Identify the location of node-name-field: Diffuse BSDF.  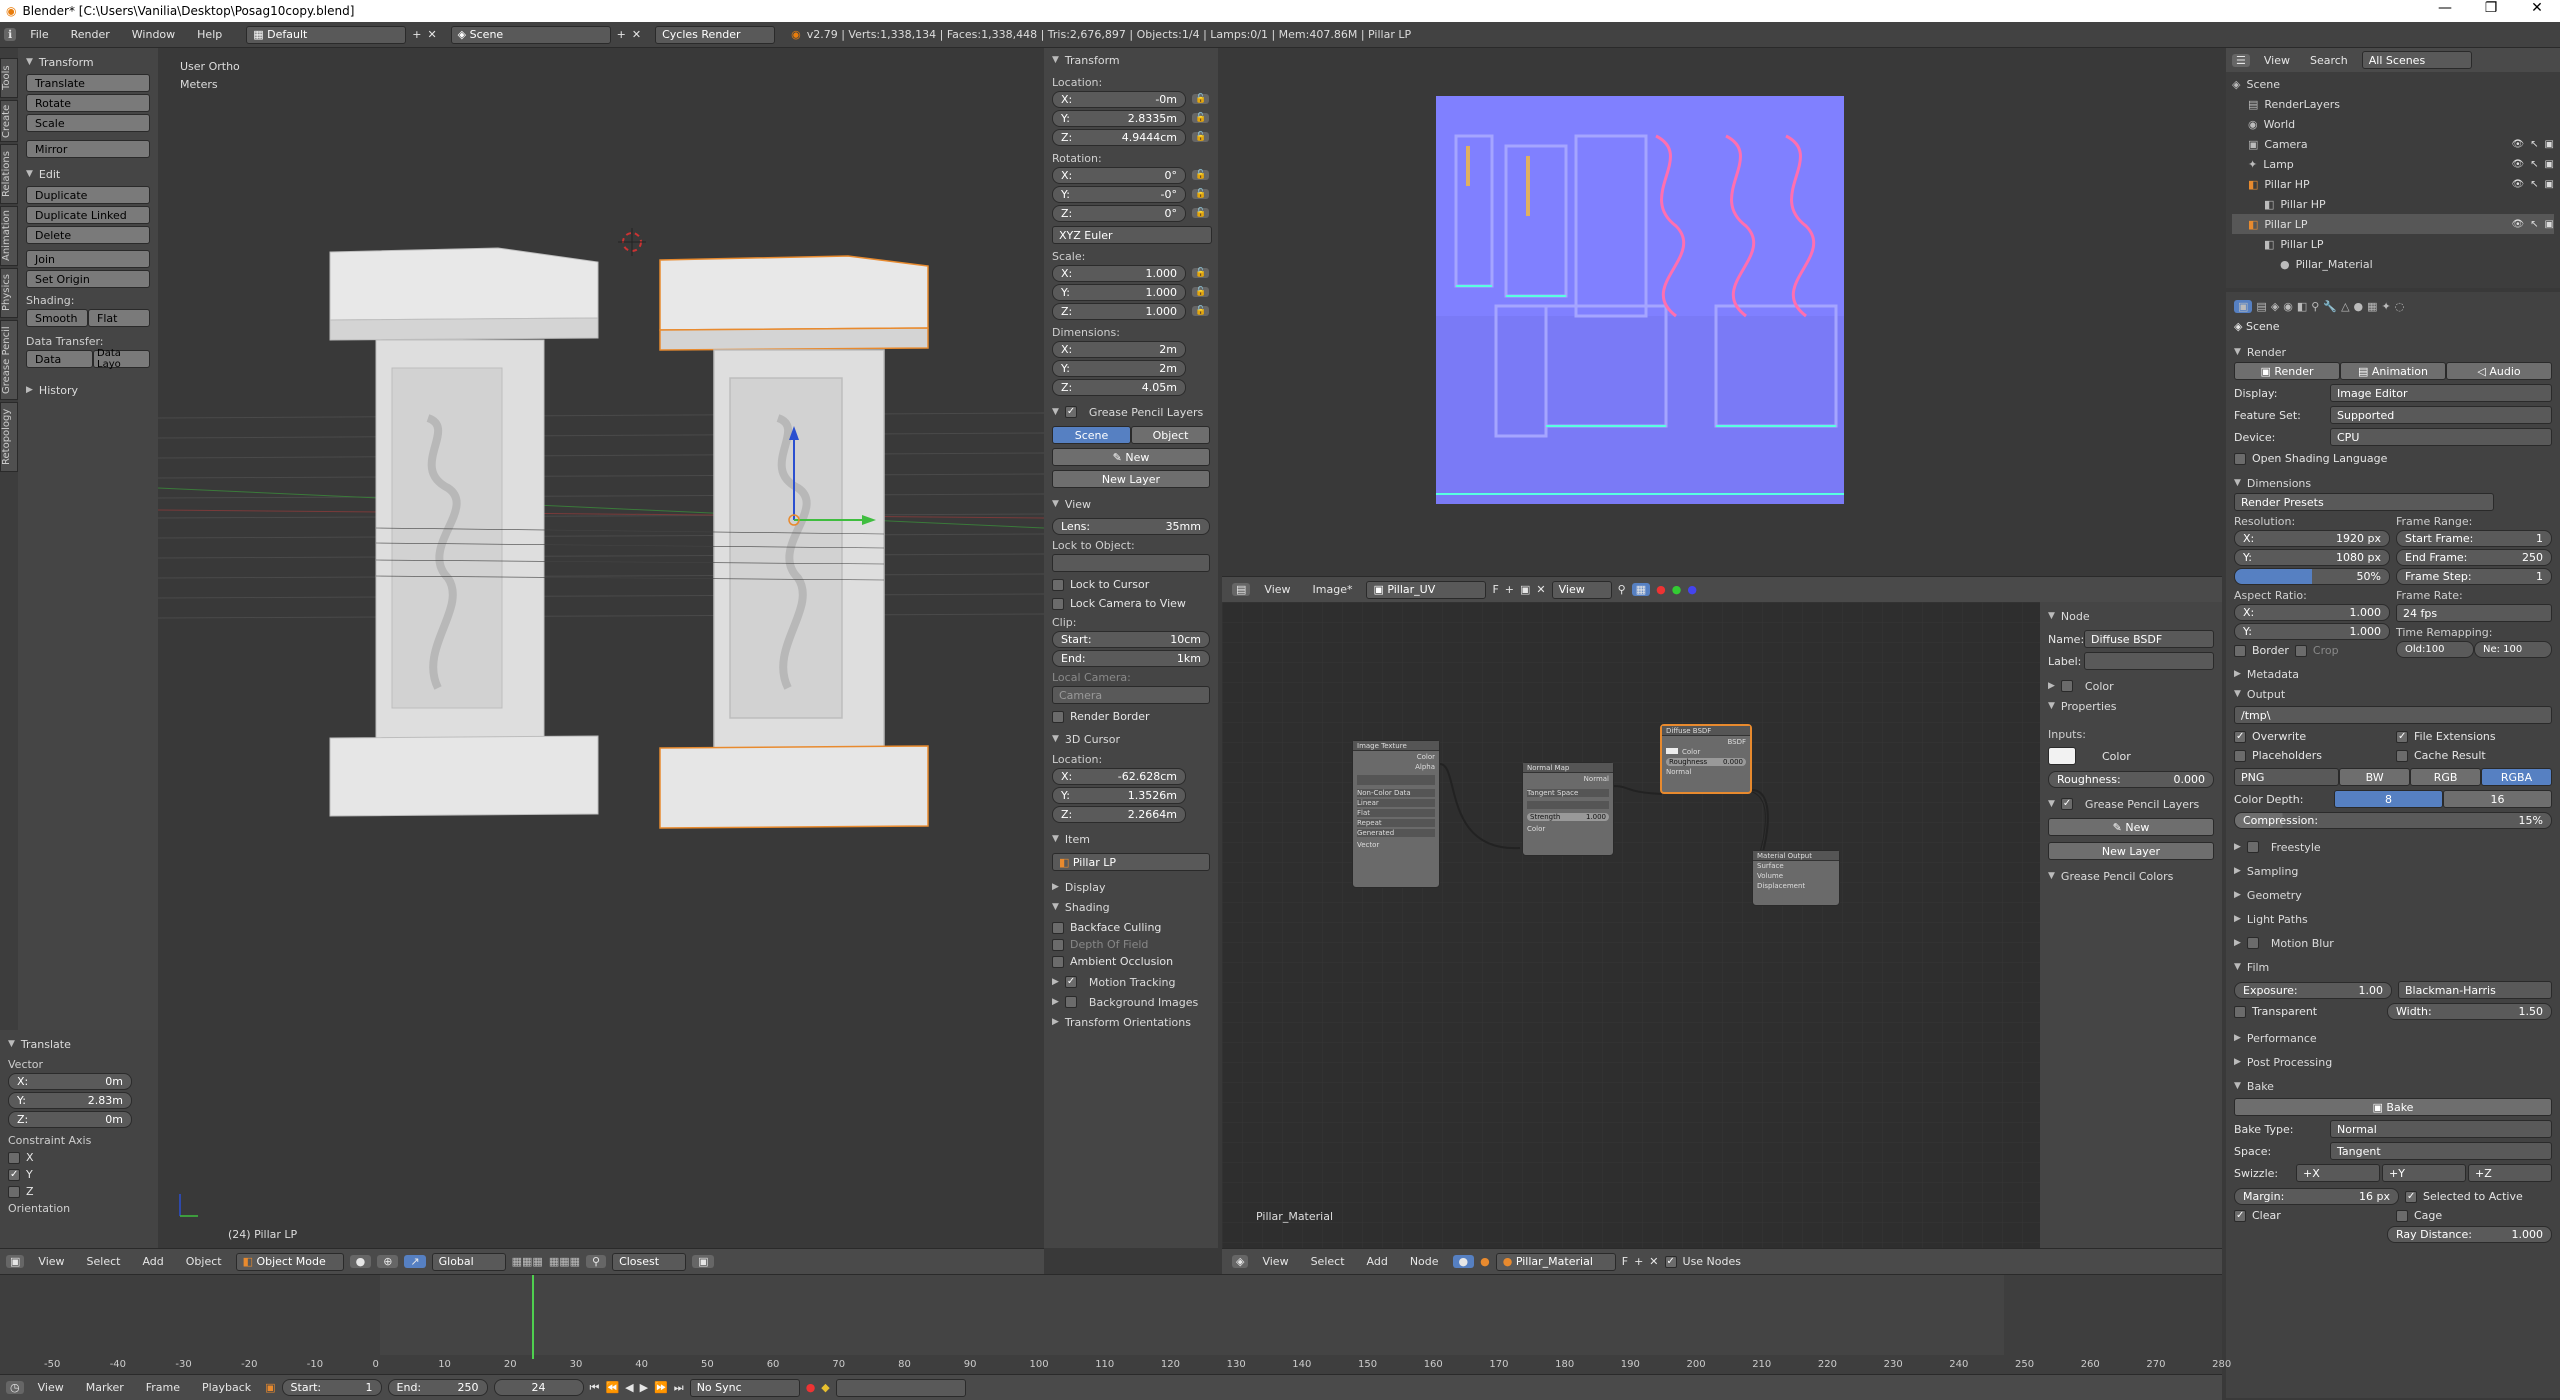
(2149, 639).